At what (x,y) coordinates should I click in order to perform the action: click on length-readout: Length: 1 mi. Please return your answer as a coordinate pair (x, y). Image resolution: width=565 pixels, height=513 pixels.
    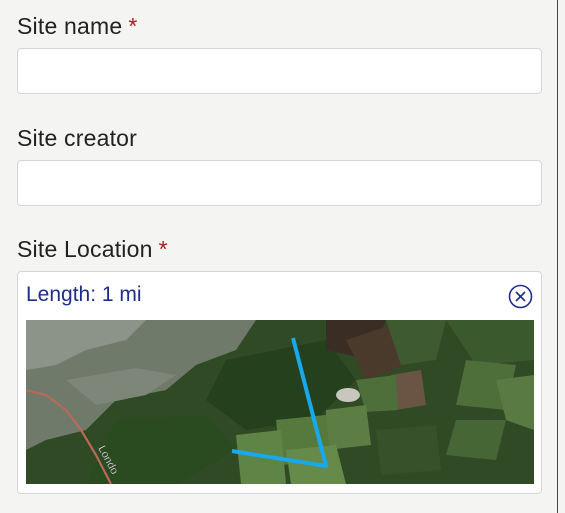
    Looking at the image, I should click on (84, 294).